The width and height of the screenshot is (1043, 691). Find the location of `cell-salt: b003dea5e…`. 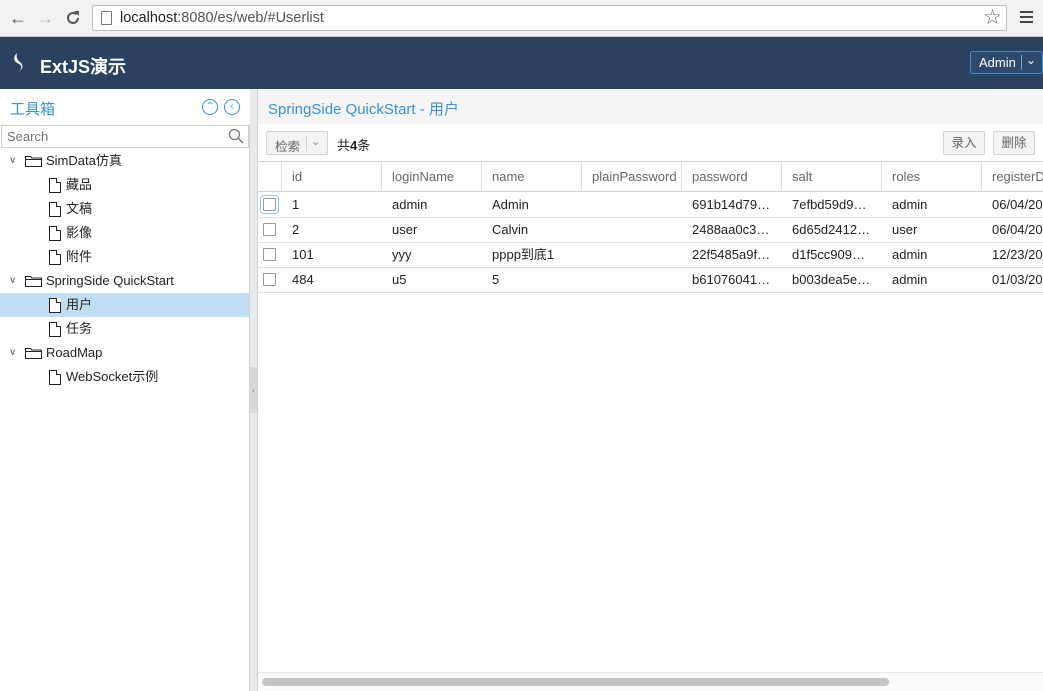

cell-salt: b003dea5e… is located at coordinates (831, 279).